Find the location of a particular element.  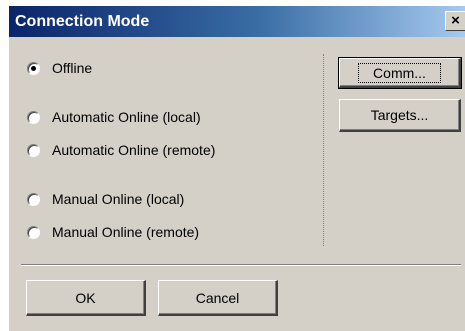

radio-label-manual-online-remote: Manual Online (remote) is located at coordinates (126, 232).